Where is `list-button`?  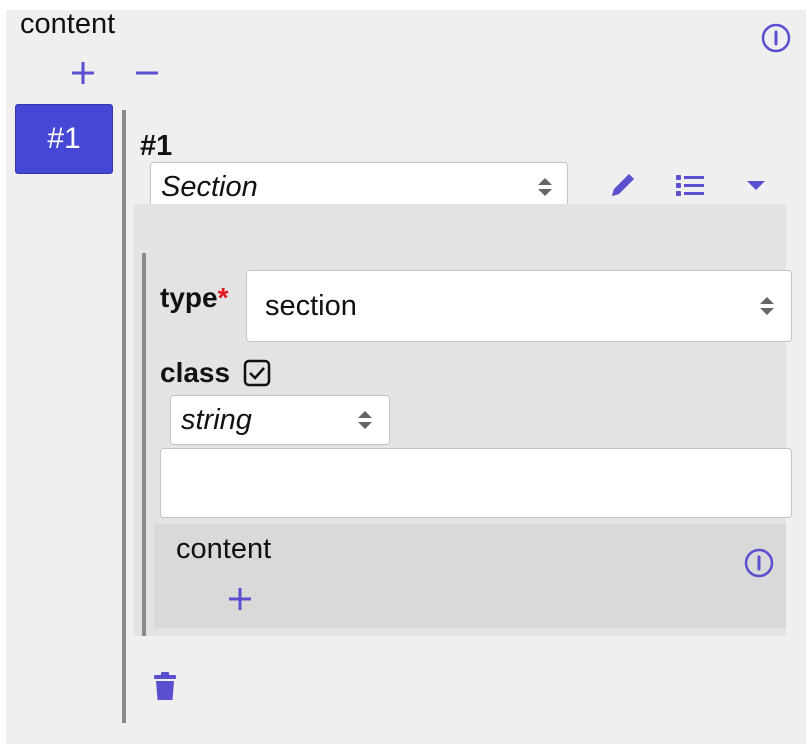
list-button is located at coordinates (690, 187).